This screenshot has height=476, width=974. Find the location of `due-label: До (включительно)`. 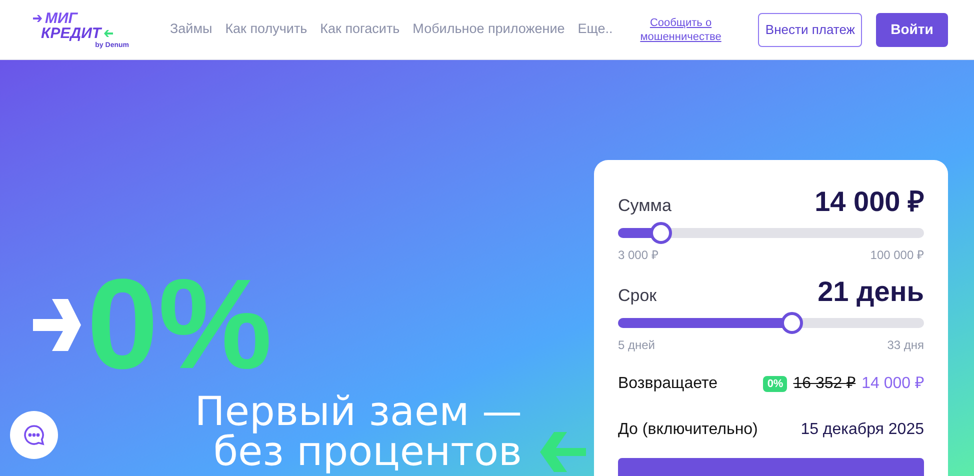

due-label: До (включительно) is located at coordinates (688, 430).